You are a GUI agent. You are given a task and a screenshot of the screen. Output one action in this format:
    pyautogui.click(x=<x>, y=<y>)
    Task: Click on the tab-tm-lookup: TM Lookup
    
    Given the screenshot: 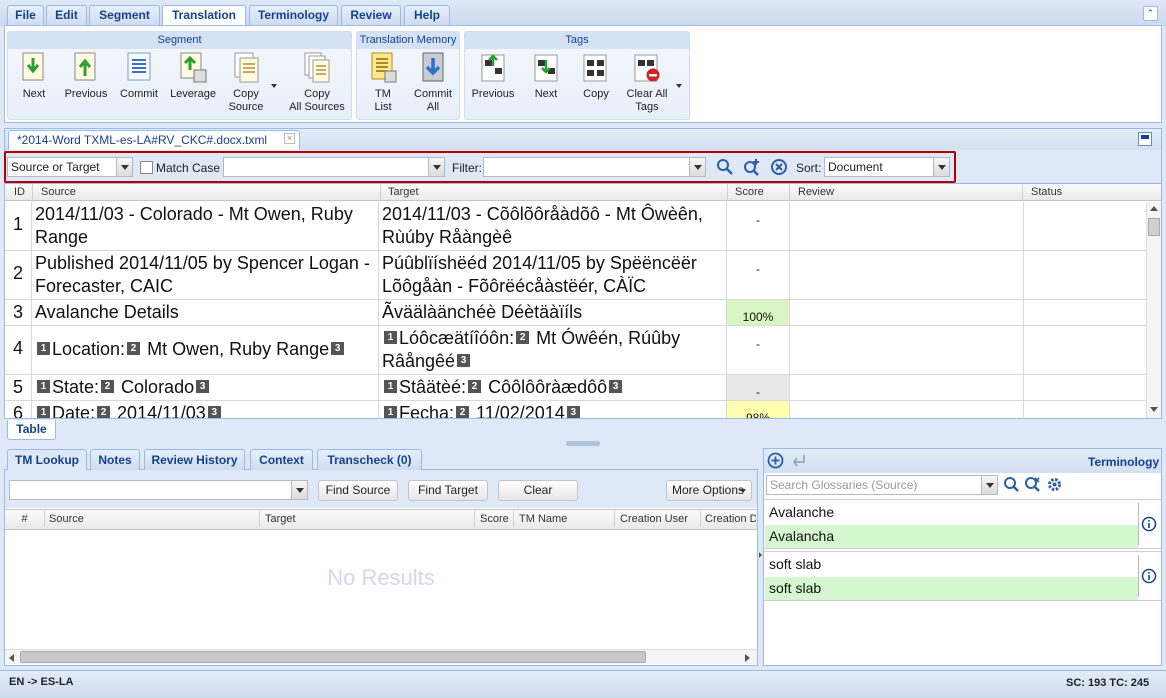 What is the action you would take?
    pyautogui.click(x=47, y=459)
    